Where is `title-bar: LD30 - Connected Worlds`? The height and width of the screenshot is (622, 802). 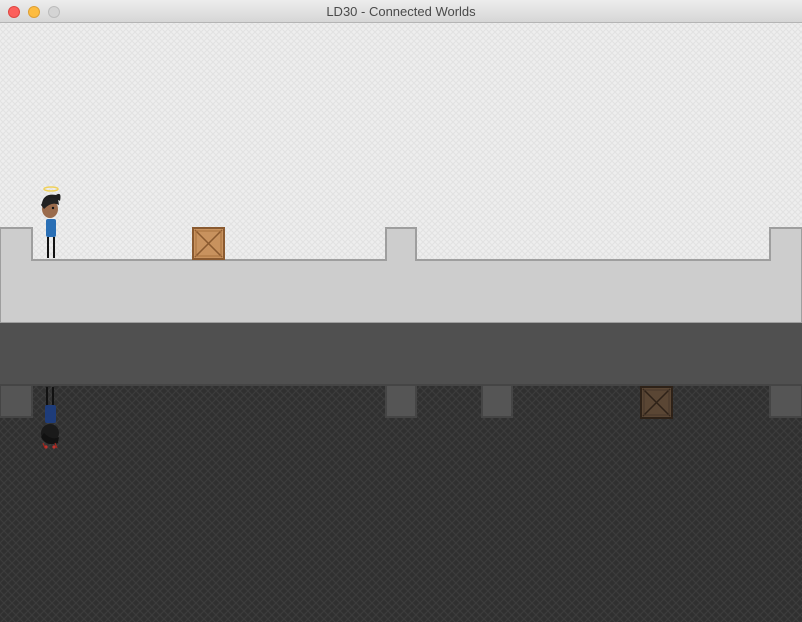
title-bar: LD30 - Connected Worlds is located at coordinates (401, 11).